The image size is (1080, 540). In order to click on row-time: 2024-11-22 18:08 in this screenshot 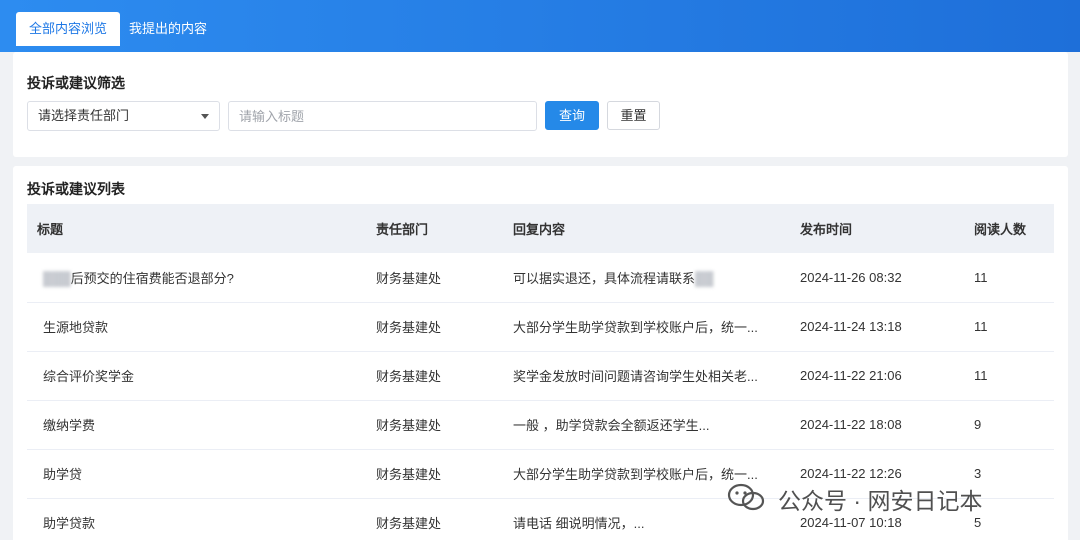, I will do `click(851, 424)`.